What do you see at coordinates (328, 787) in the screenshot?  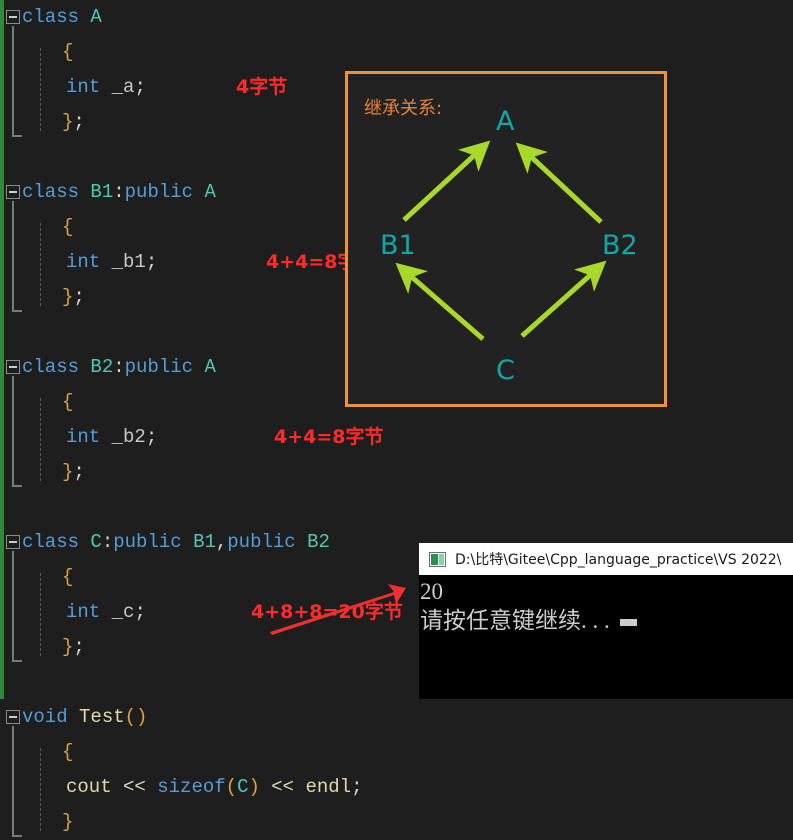 I see `code-token: endl` at bounding box center [328, 787].